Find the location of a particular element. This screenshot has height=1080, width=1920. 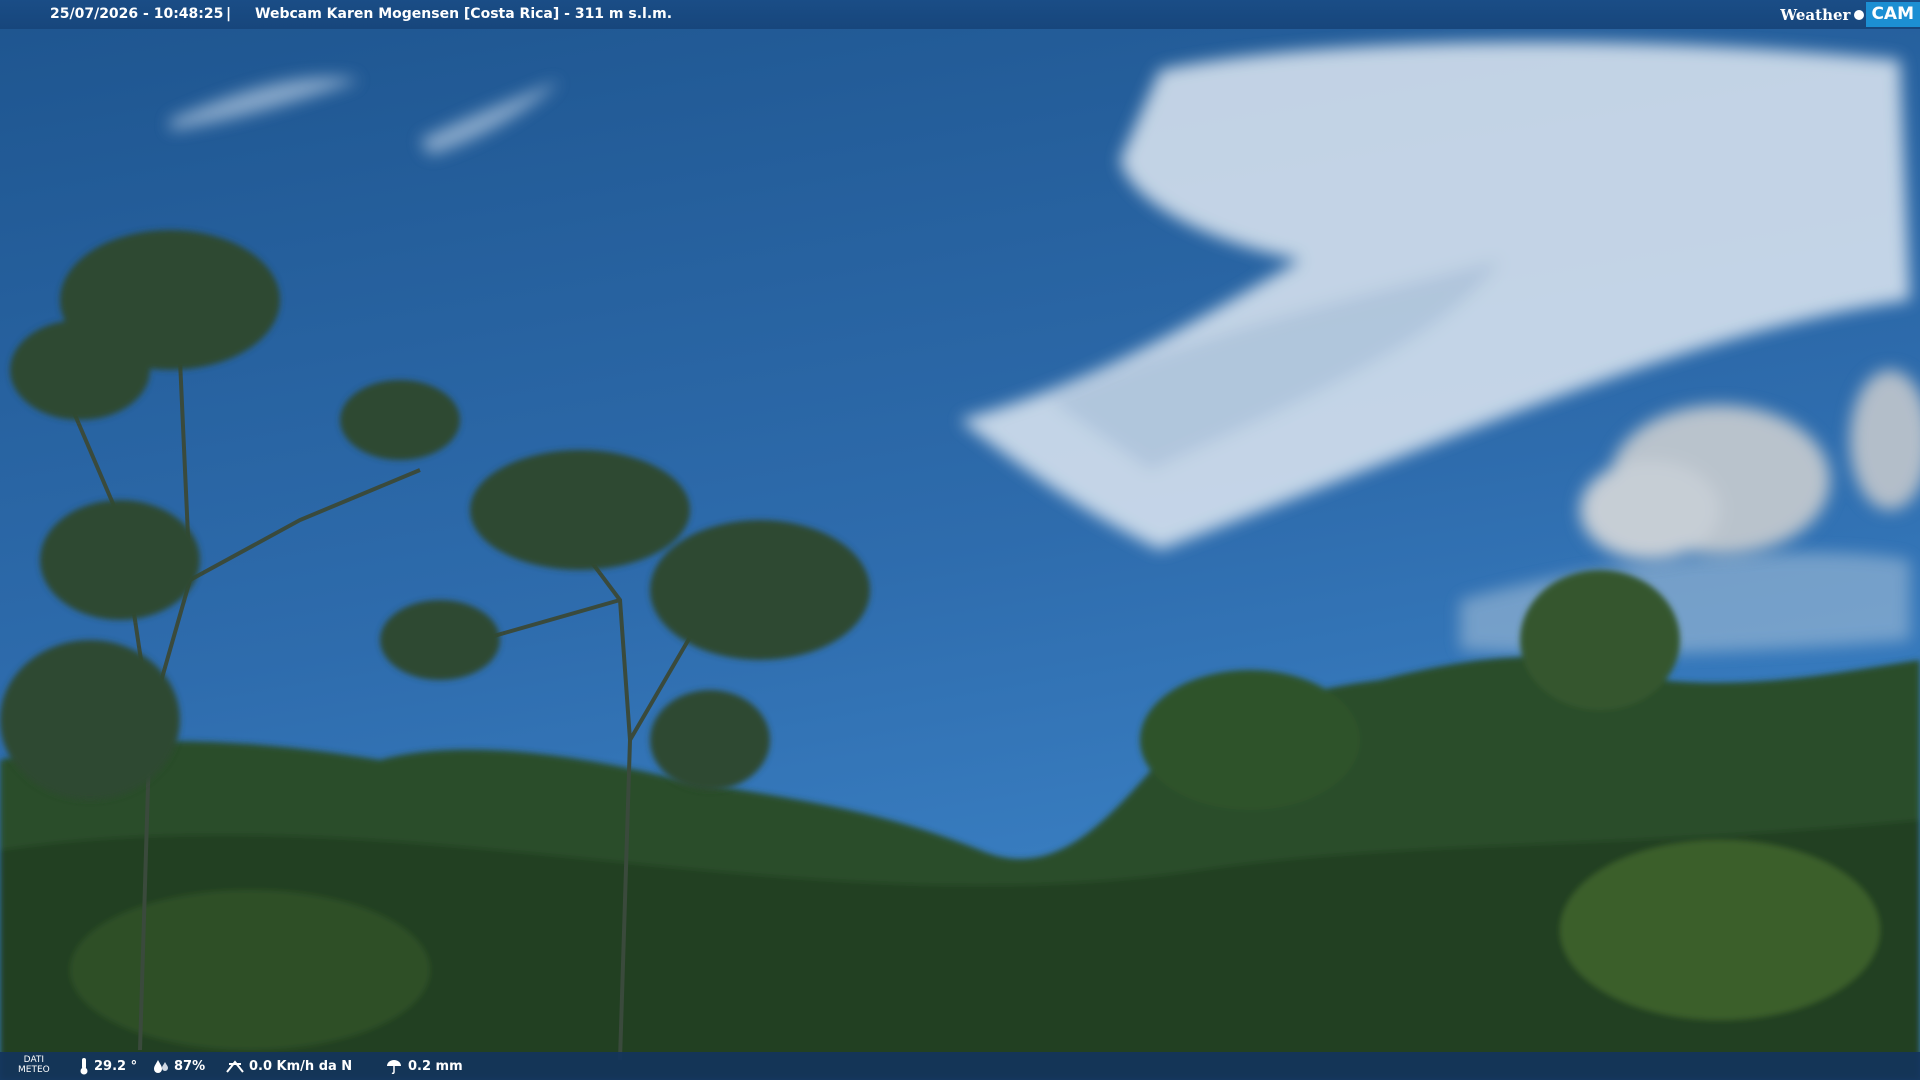

rain-readout: 0.2 mm is located at coordinates (423, 1066).